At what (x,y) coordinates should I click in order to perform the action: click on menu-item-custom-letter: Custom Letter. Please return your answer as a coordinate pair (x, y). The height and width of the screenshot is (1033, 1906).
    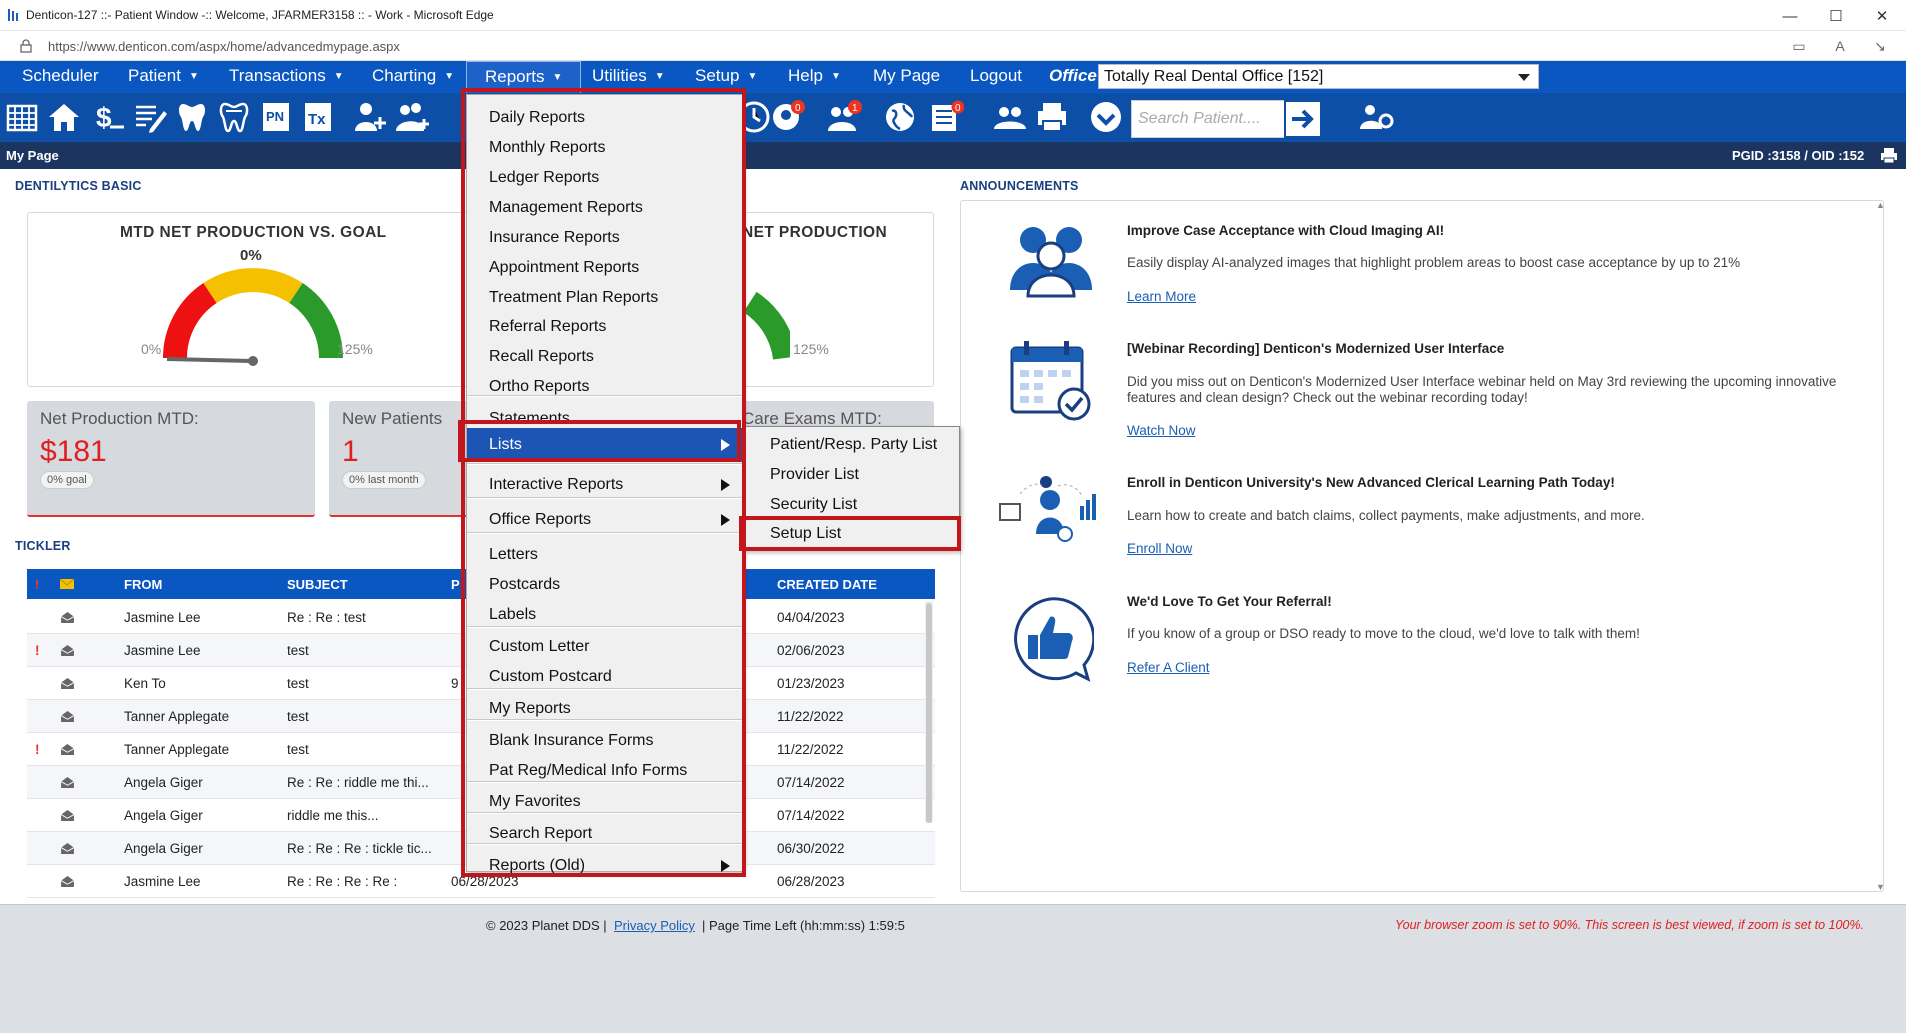
    Looking at the image, I should click on (605, 647).